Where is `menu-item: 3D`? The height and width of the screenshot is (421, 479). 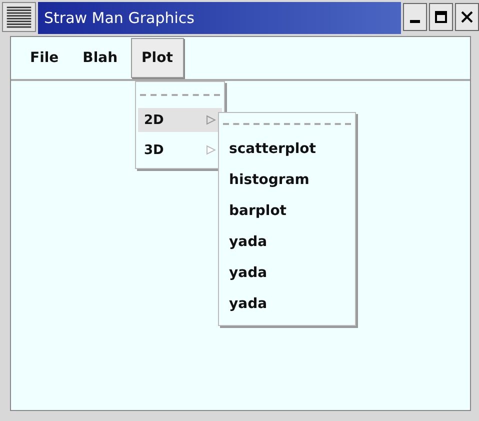 menu-item: 3D is located at coordinates (180, 150).